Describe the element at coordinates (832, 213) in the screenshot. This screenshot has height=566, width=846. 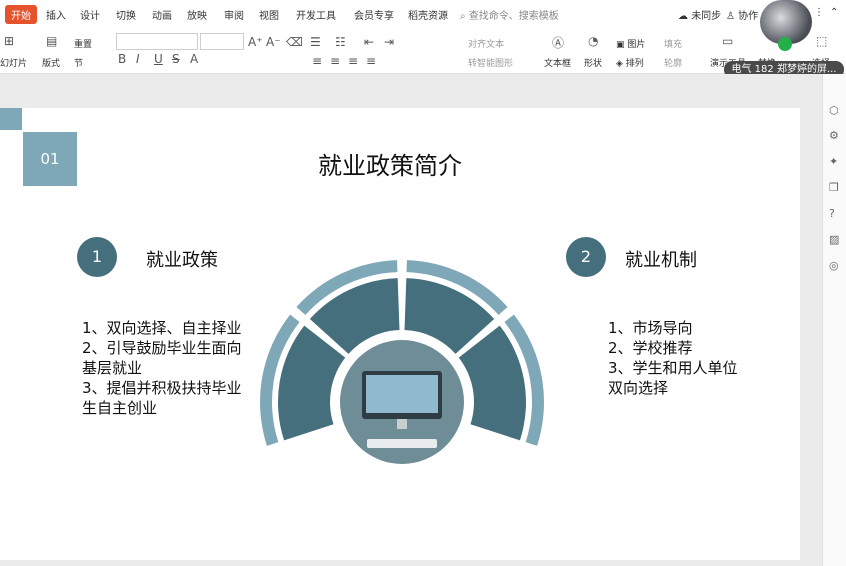
I see `help-icon: ?` at that location.